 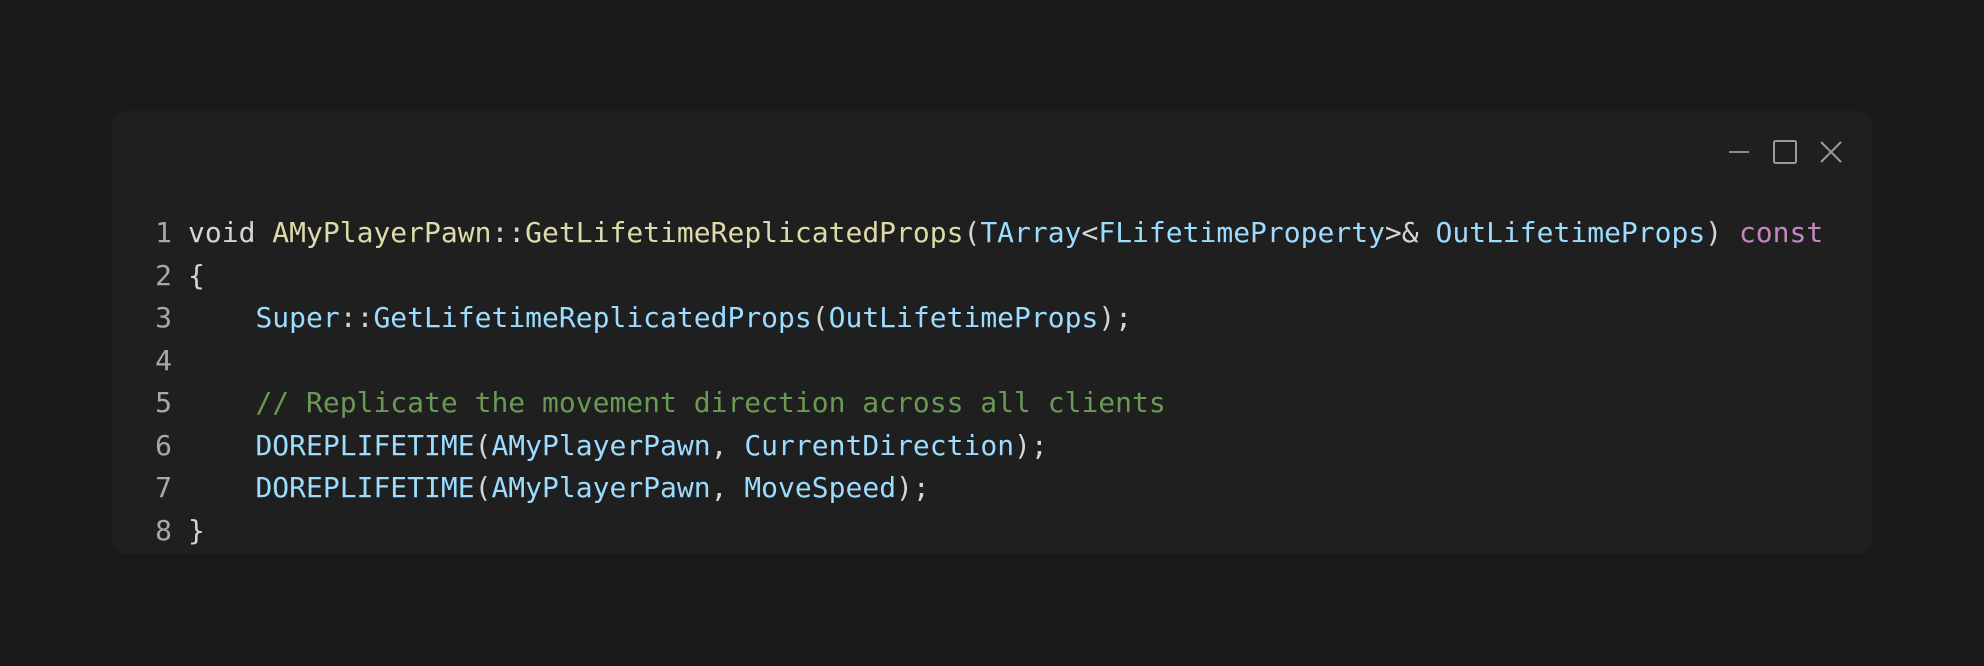 I want to click on minimize-icon, so click(x=1739, y=152).